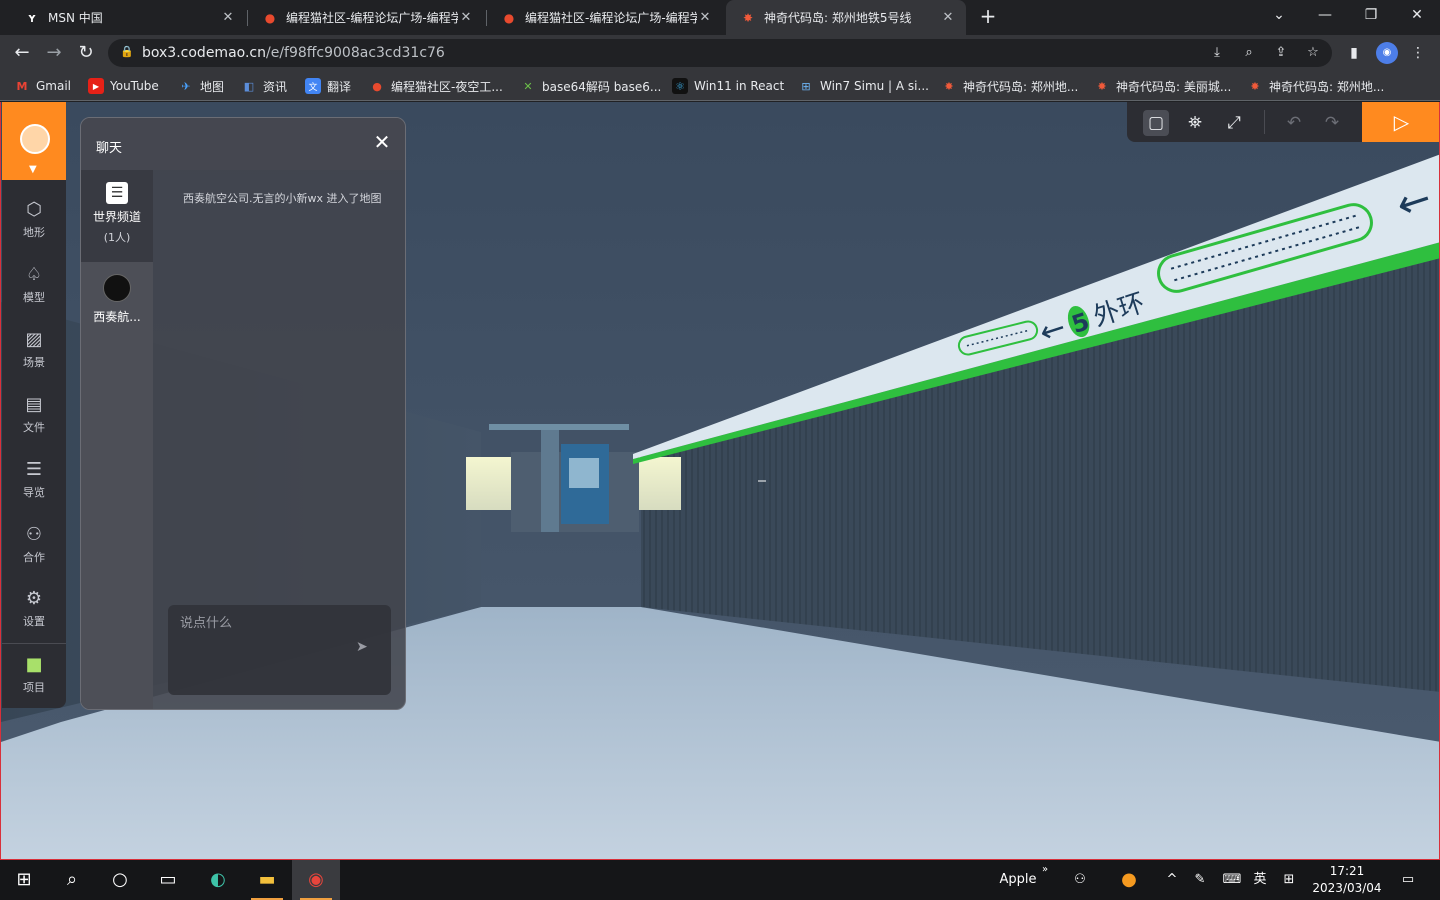 This screenshot has width=1440, height=900. I want to click on forward-button: →, so click(54, 53).